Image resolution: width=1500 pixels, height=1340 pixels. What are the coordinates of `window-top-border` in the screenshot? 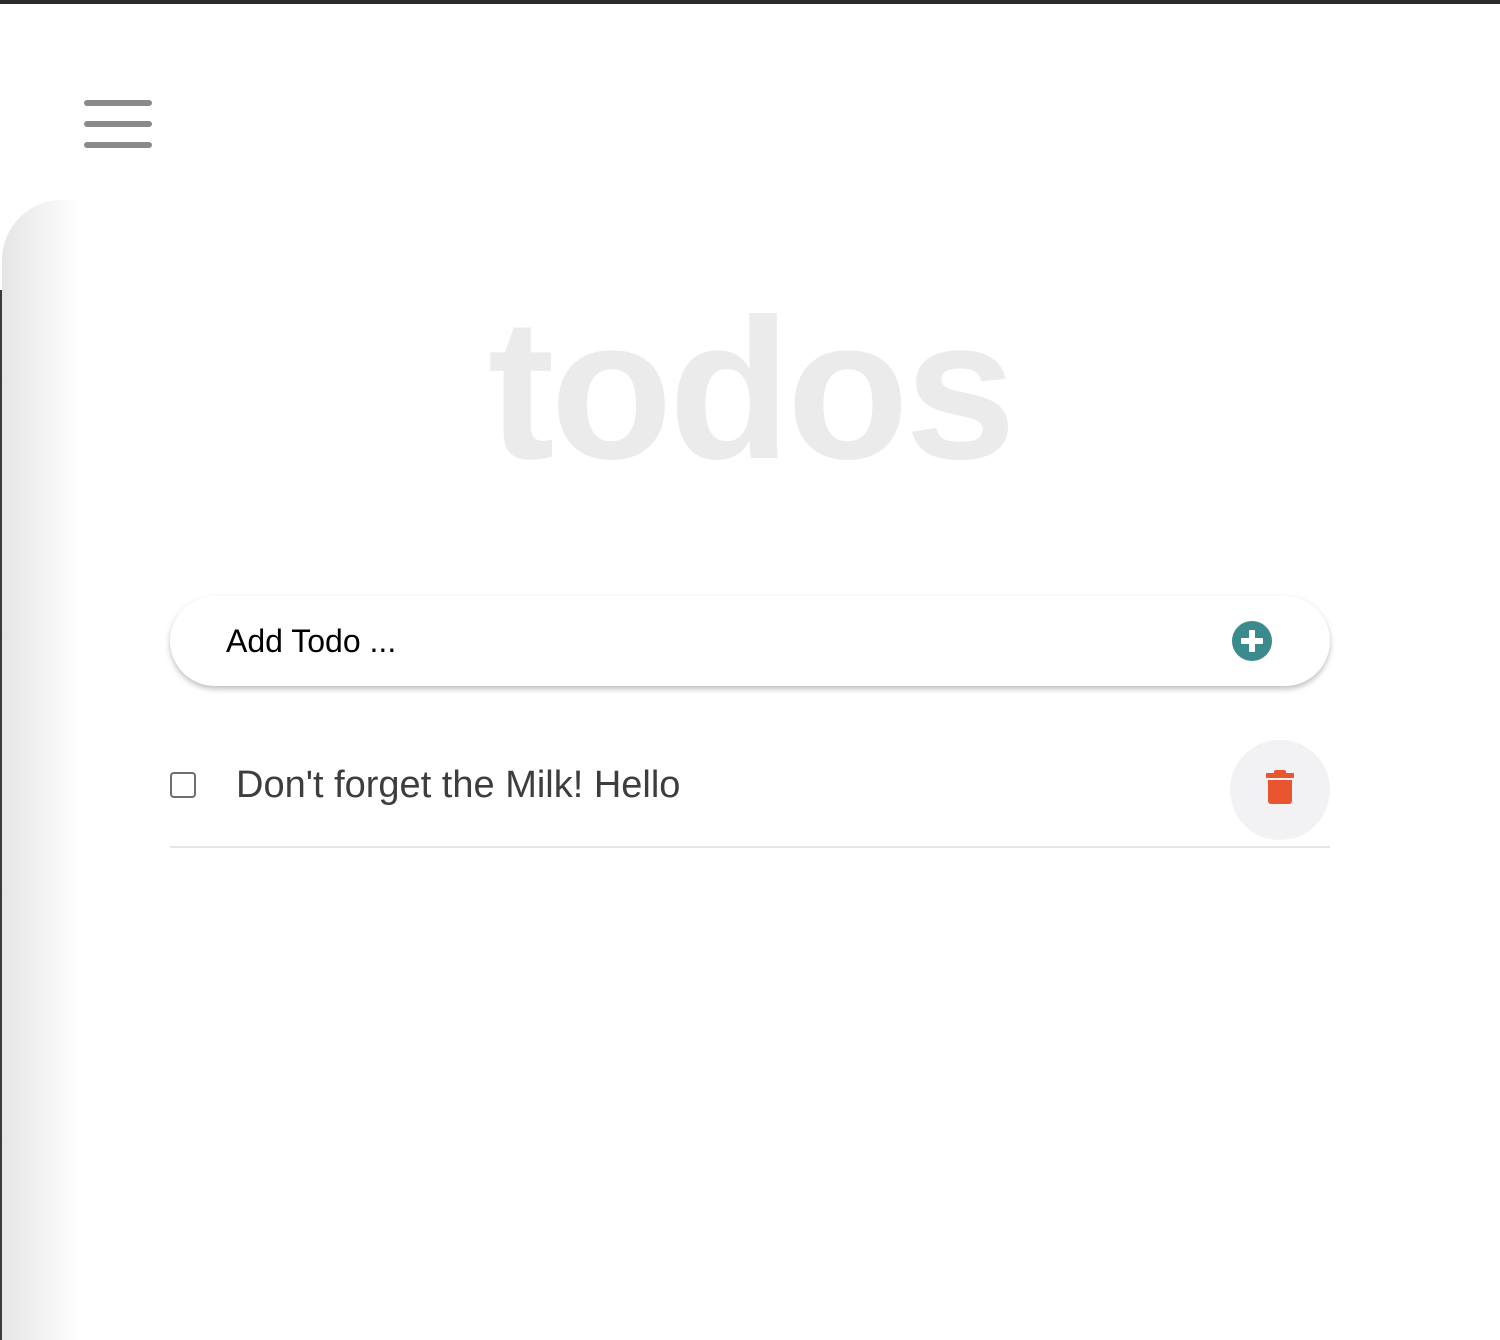 It's located at (750, 2).